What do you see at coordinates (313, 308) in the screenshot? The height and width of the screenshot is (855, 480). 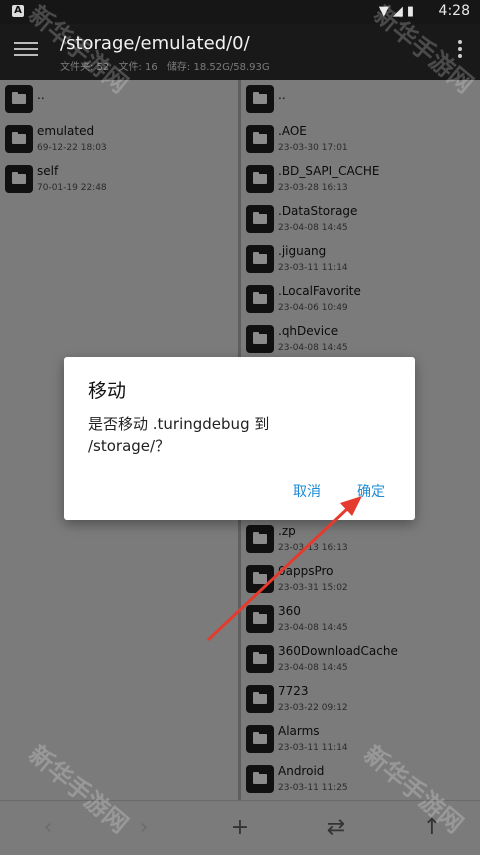 I see `item-date: 23-04-06 10:49` at bounding box center [313, 308].